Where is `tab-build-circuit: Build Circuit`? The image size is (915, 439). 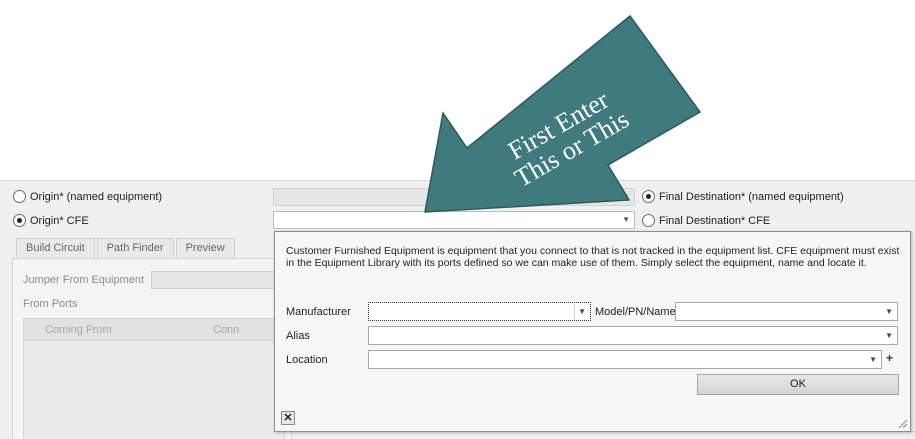 tab-build-circuit: Build Circuit is located at coordinates (55, 248).